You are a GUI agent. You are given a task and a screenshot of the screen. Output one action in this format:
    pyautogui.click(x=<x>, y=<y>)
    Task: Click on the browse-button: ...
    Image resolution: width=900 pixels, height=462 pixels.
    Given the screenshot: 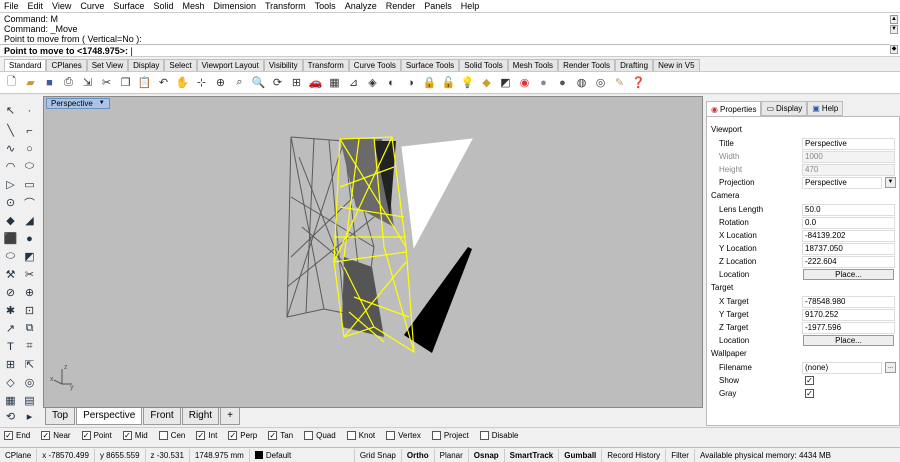 What is the action you would take?
    pyautogui.click(x=890, y=367)
    